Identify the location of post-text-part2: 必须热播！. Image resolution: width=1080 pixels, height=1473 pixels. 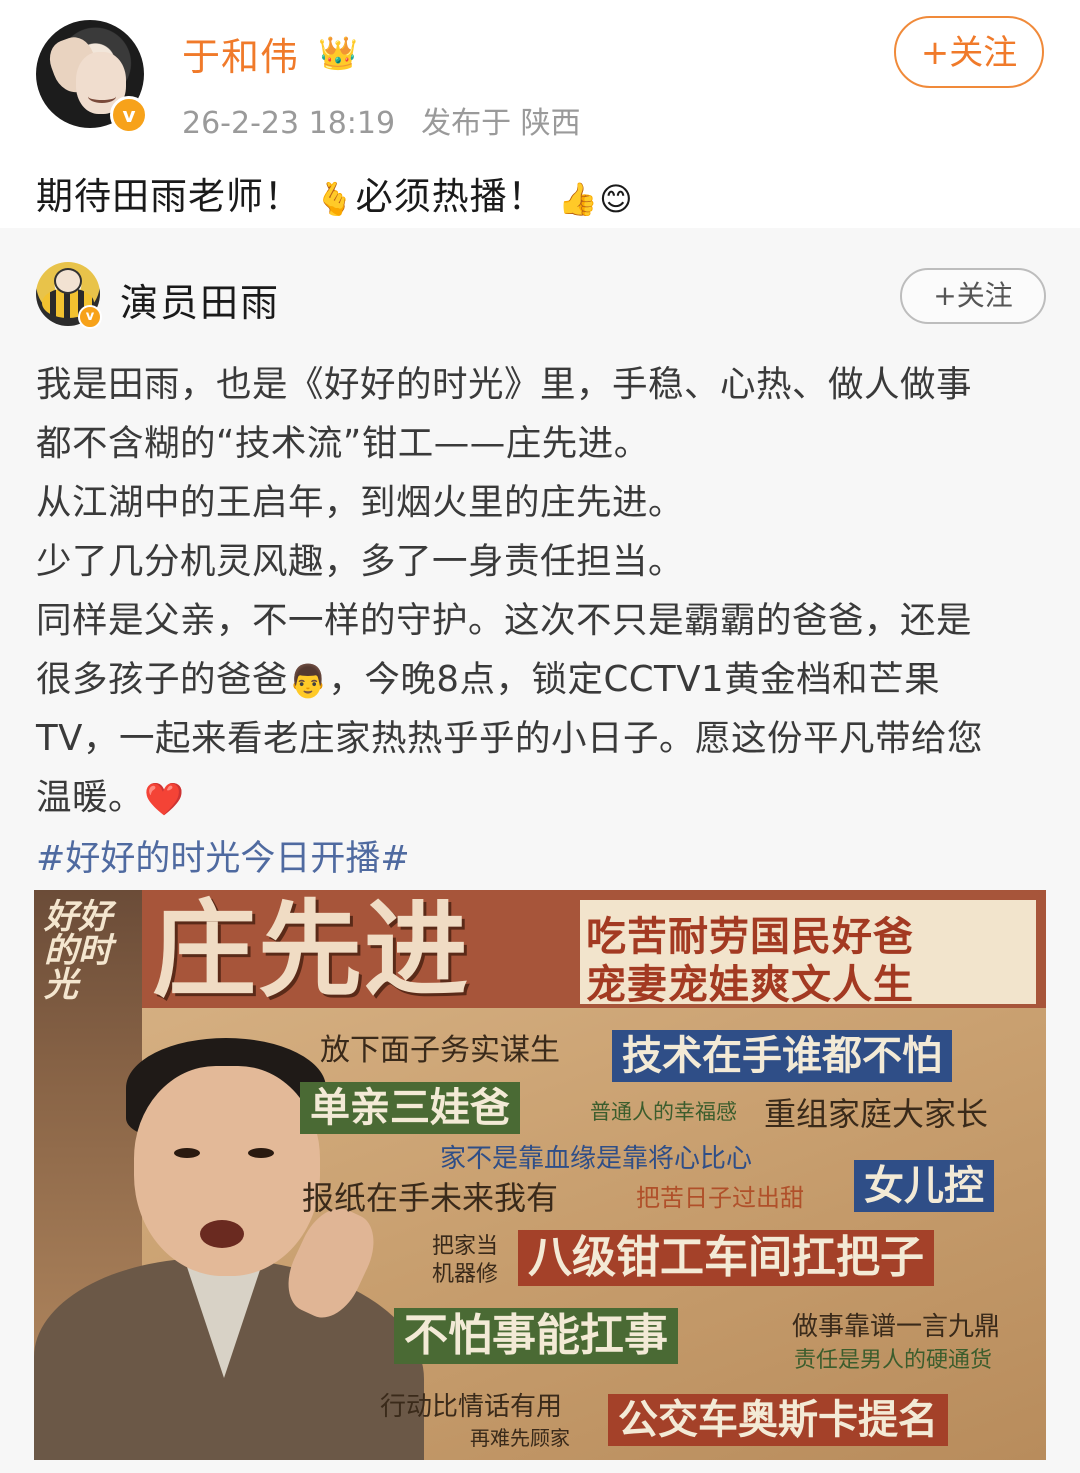
(450, 196).